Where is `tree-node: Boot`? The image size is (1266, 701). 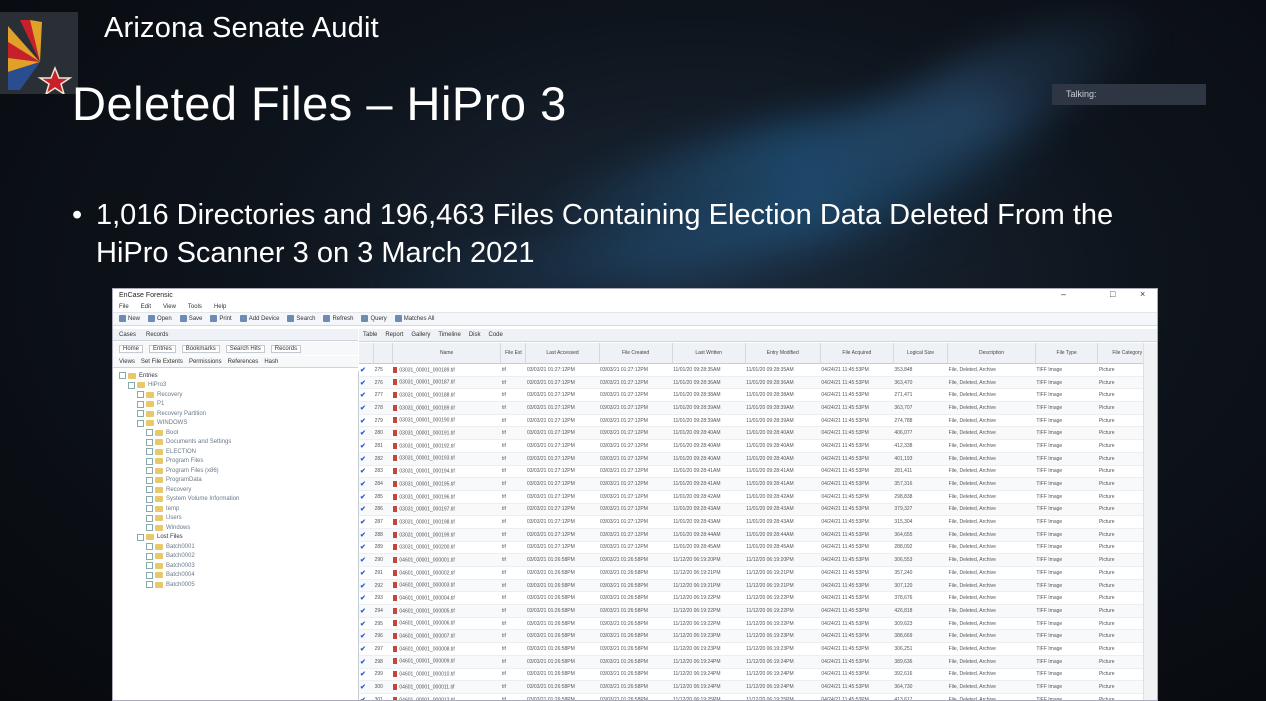 tree-node: Boot is located at coordinates (235, 433).